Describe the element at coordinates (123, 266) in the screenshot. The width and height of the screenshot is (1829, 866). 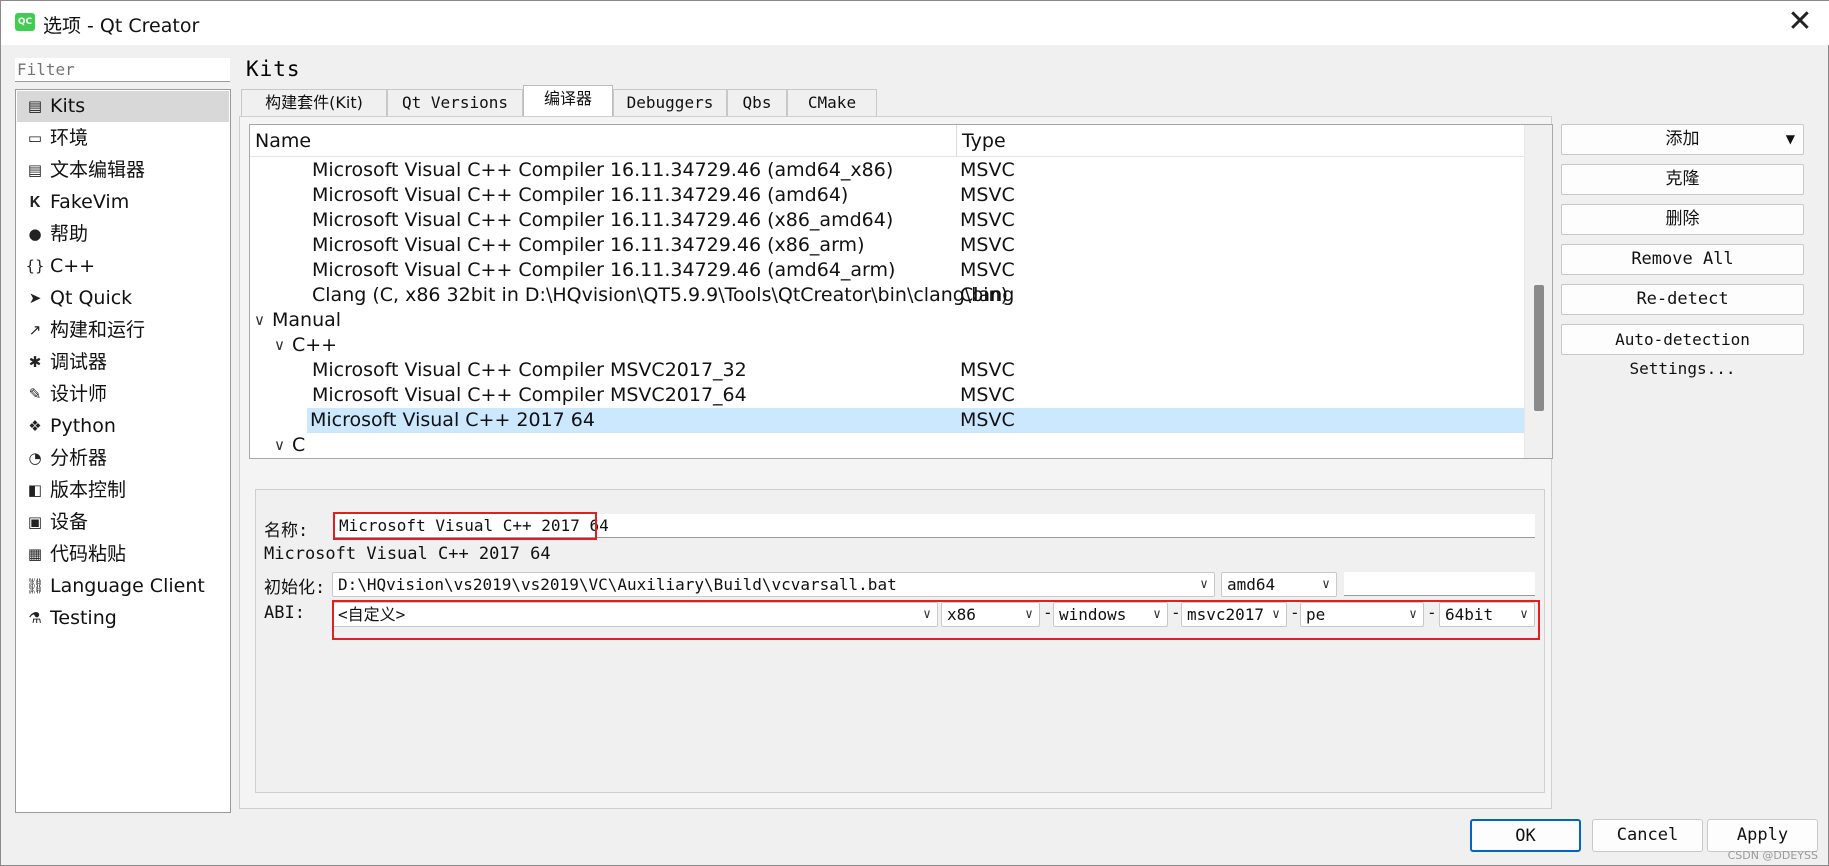
I see `sidebar-item: {} C++` at that location.